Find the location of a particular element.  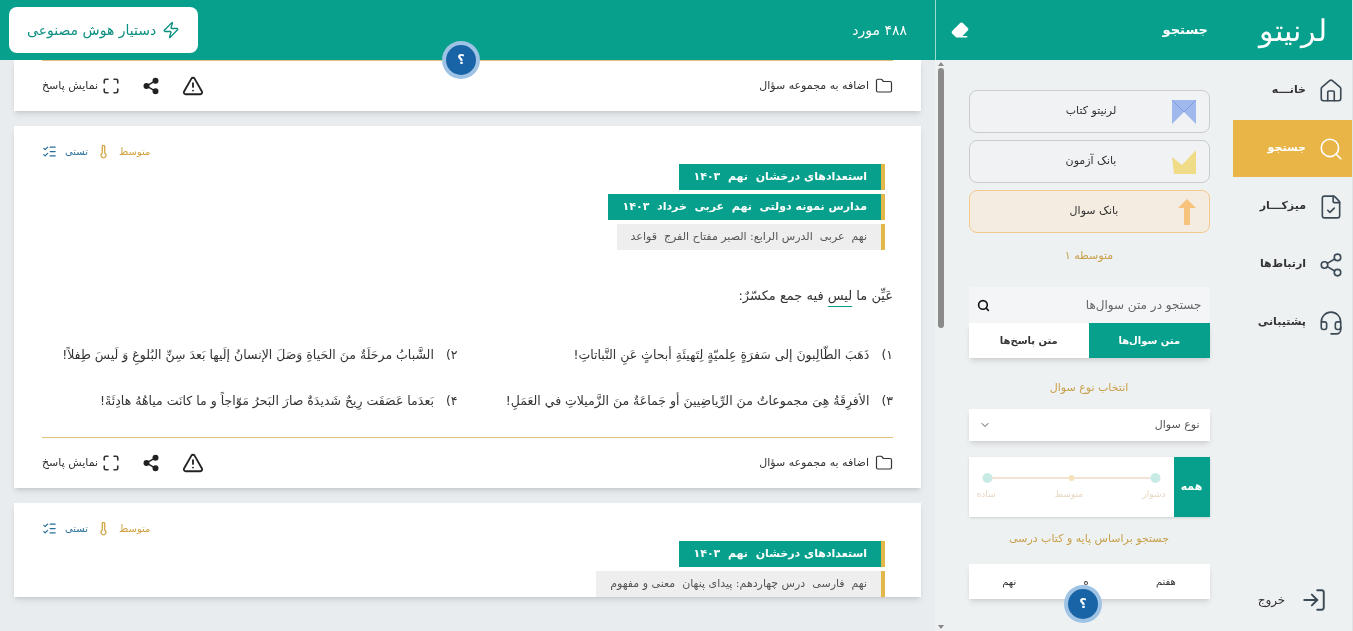

difficulty-label: متوسط is located at coordinates (1069, 495).